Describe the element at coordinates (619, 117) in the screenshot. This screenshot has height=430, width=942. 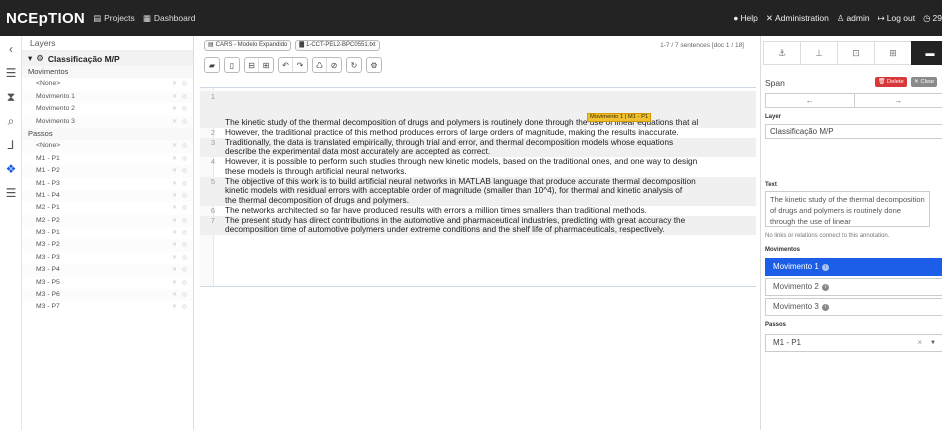
I see `annotation-label: Movimento 1 | M1 - P1` at that location.